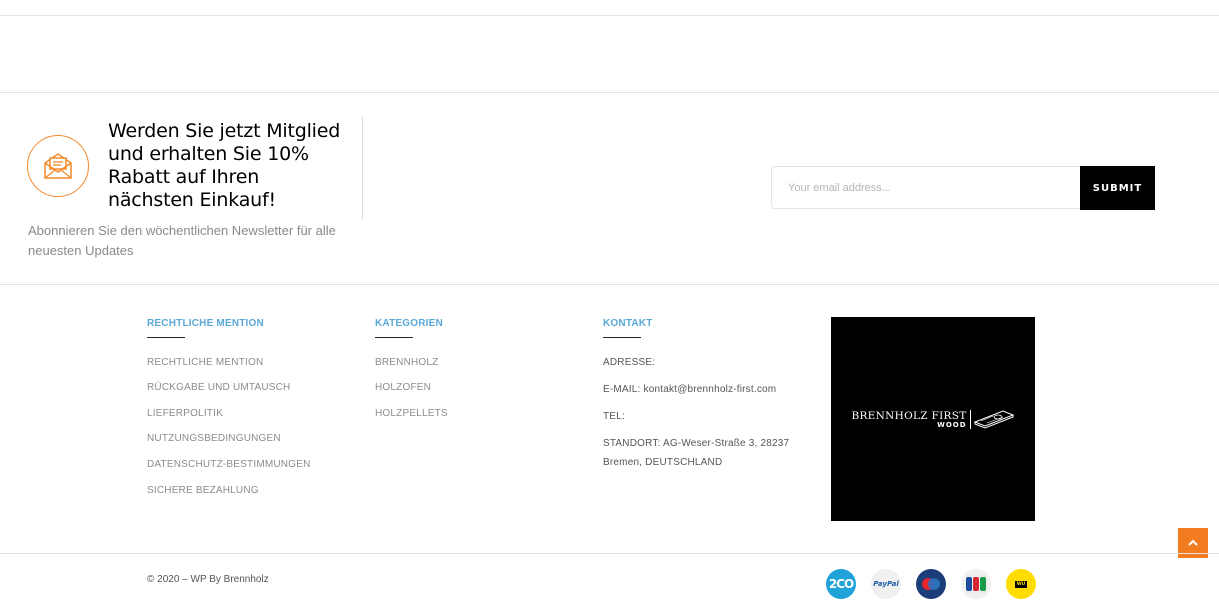 Image resolution: width=1219 pixels, height=607 pixels. What do you see at coordinates (1021, 584) in the screenshot?
I see `western-union-icon: WU` at bounding box center [1021, 584].